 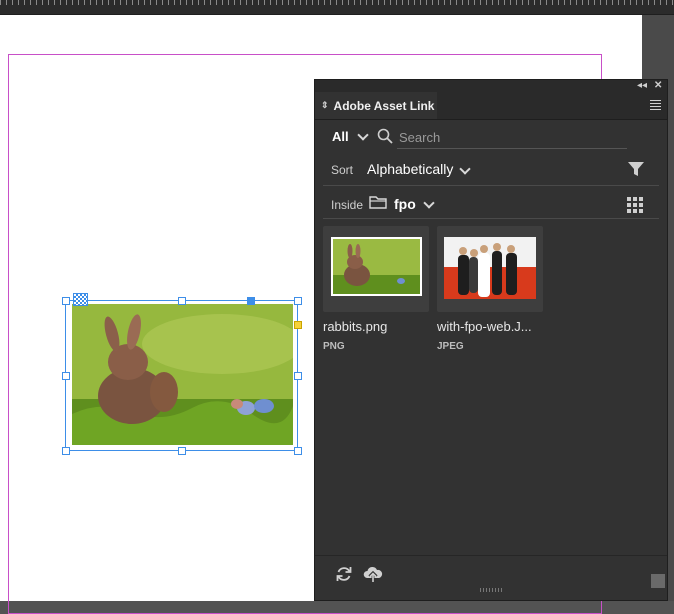 What do you see at coordinates (642, 86) in the screenshot?
I see `collapse-panel-icon: ◂◂` at bounding box center [642, 86].